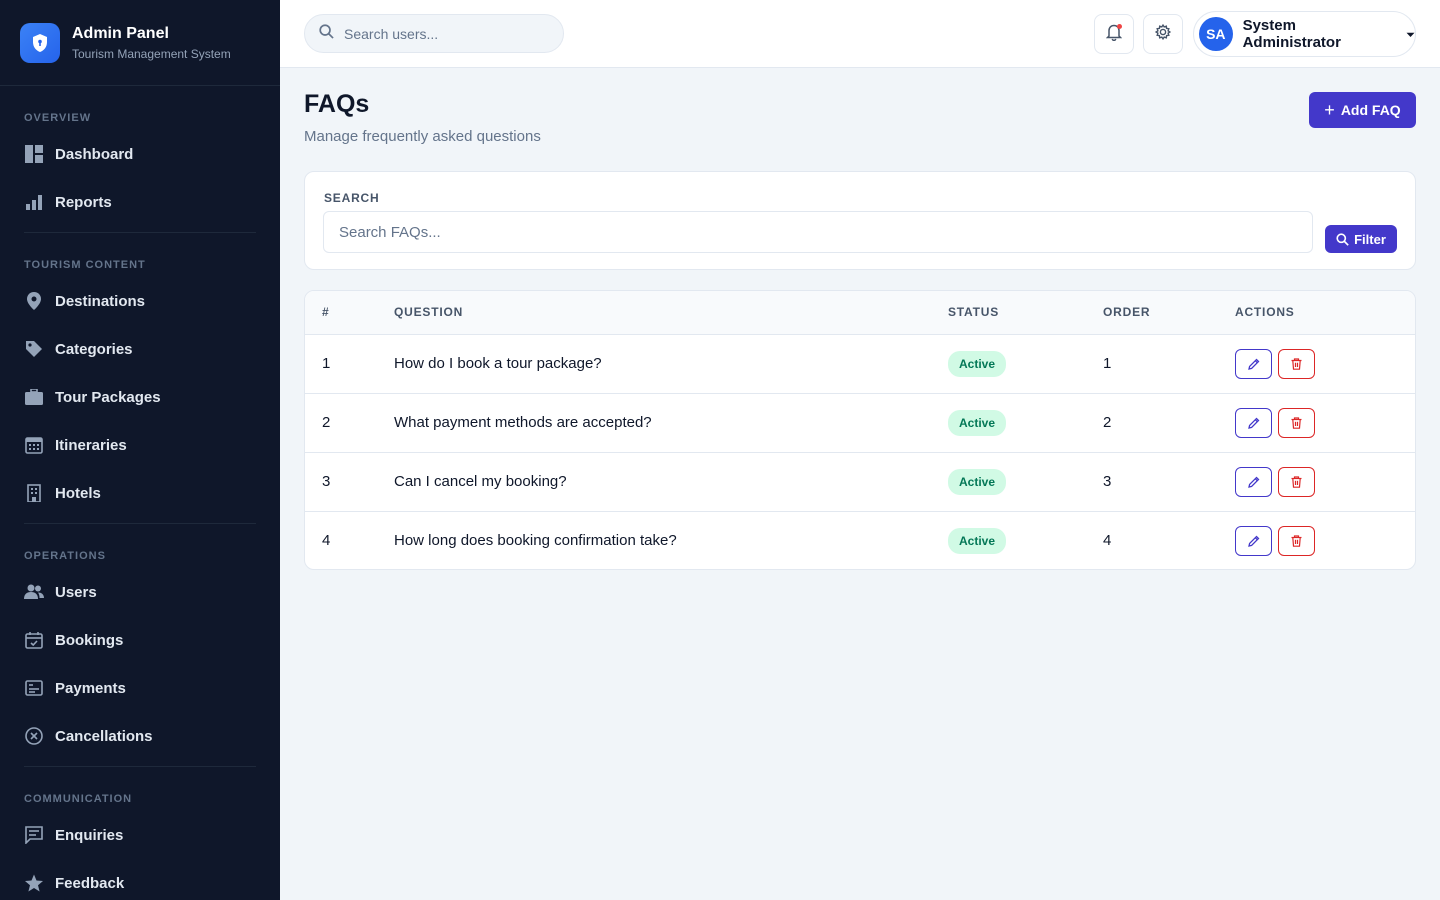  Describe the element at coordinates (94, 154) in the screenshot. I see `sidebar-item-label: Dashboard` at that location.